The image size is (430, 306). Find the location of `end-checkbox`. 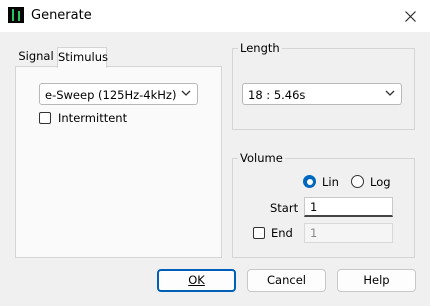

end-checkbox is located at coordinates (259, 233).